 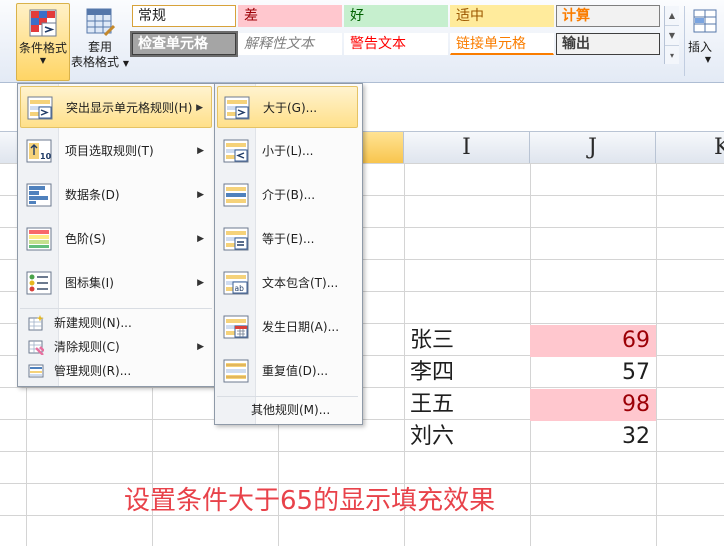 I want to click on conditional-format-icon, so click(x=43, y=23).